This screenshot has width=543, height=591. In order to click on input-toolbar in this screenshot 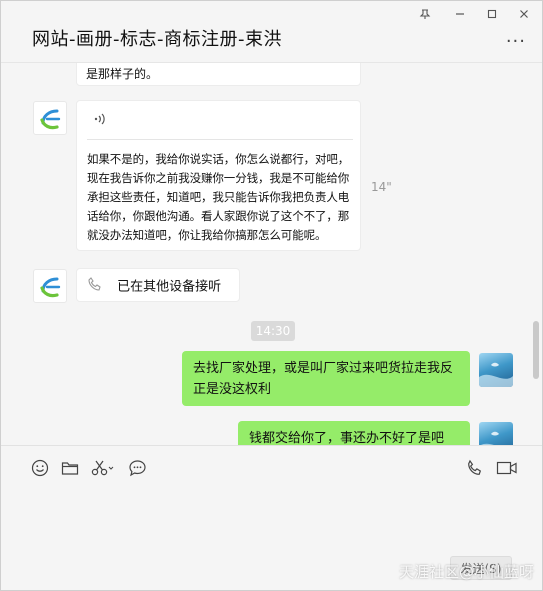, I will do `click(271, 468)`.